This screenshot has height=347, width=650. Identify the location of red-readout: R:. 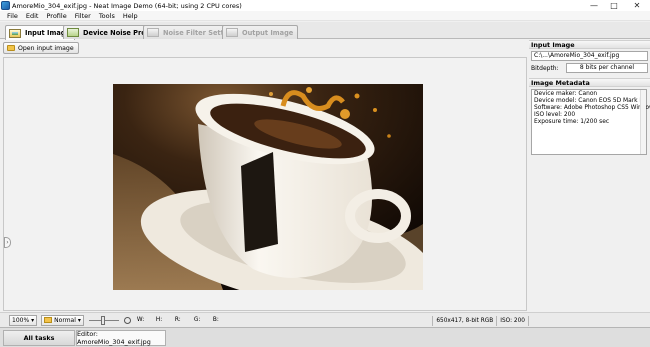
(177, 320).